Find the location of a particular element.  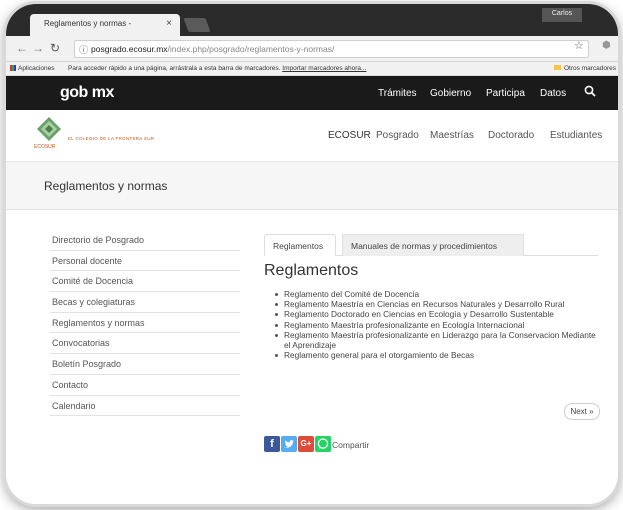

logo-name: EL COLEGIO DE LA FRONTERA SUR is located at coordinates (111, 138).